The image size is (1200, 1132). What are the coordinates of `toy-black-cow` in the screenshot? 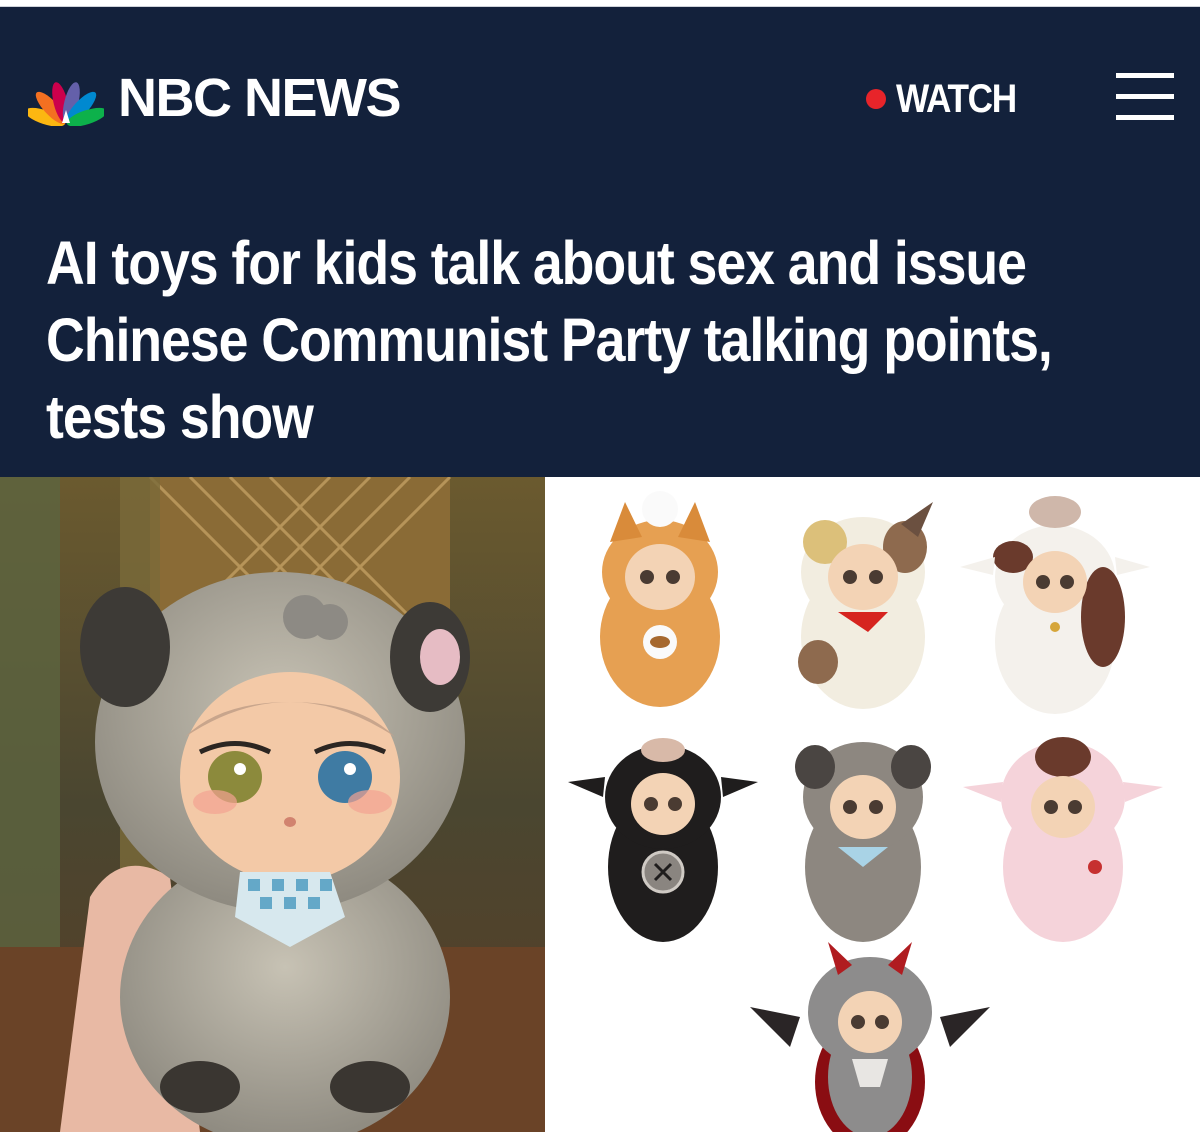 It's located at (663, 840).